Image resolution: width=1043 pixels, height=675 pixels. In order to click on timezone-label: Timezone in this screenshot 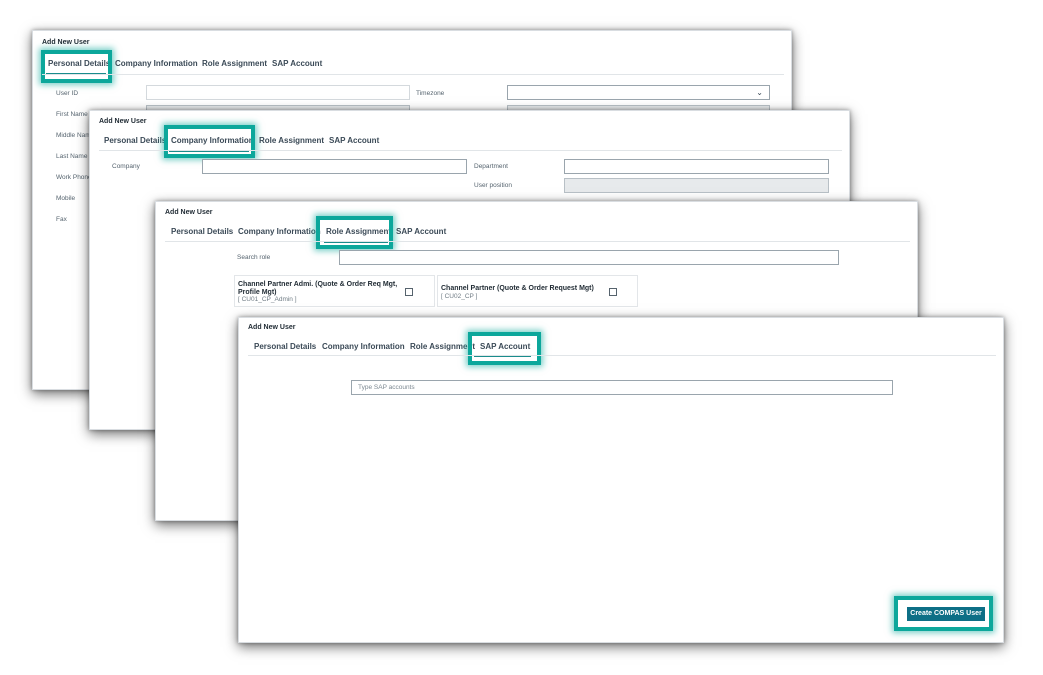, I will do `click(430, 93)`.